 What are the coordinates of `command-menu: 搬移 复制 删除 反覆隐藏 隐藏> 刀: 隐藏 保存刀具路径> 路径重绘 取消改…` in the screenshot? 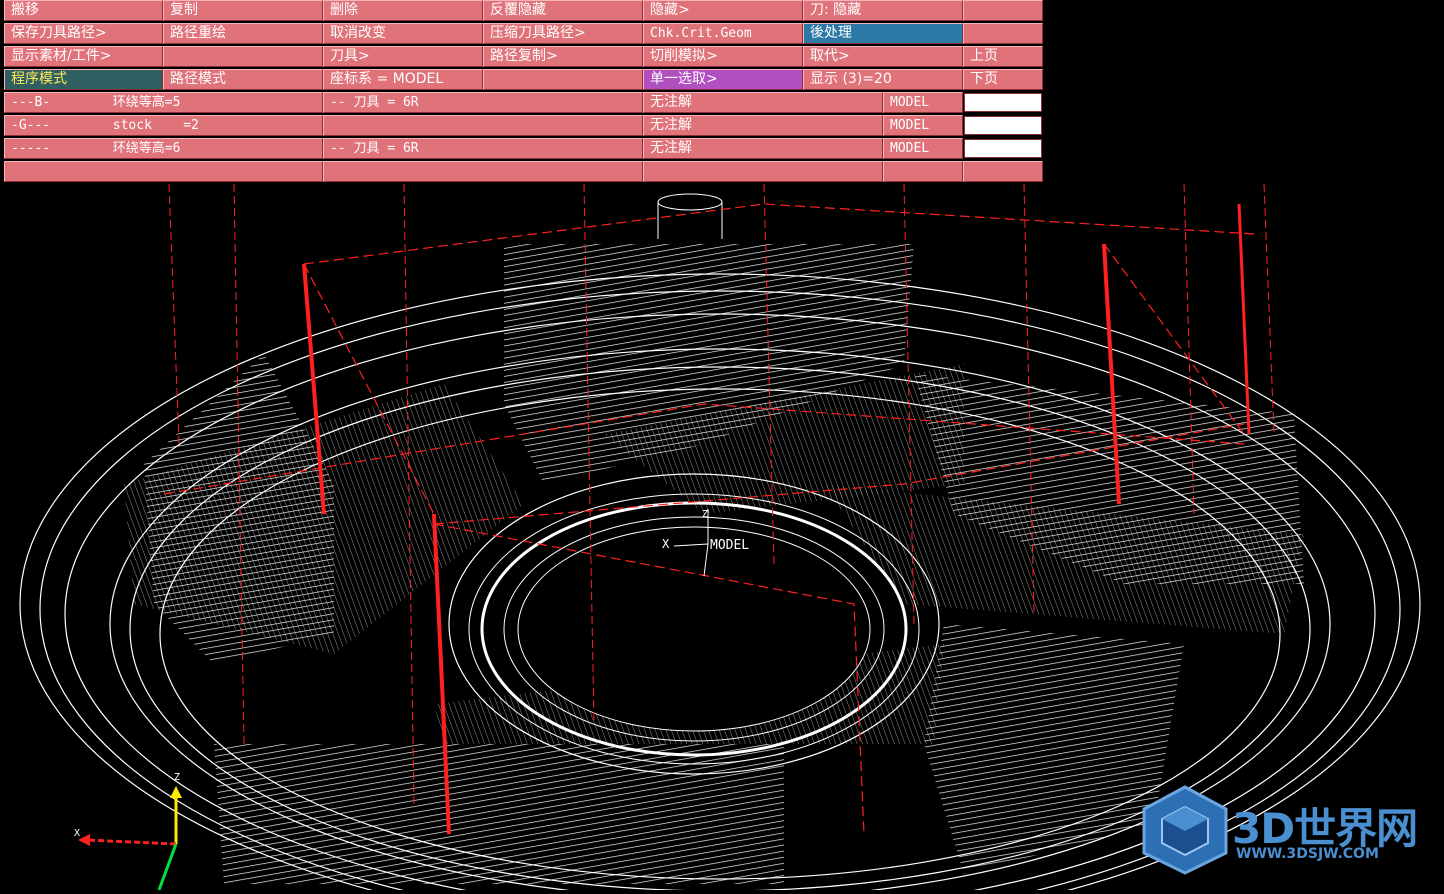 It's located at (522, 92).